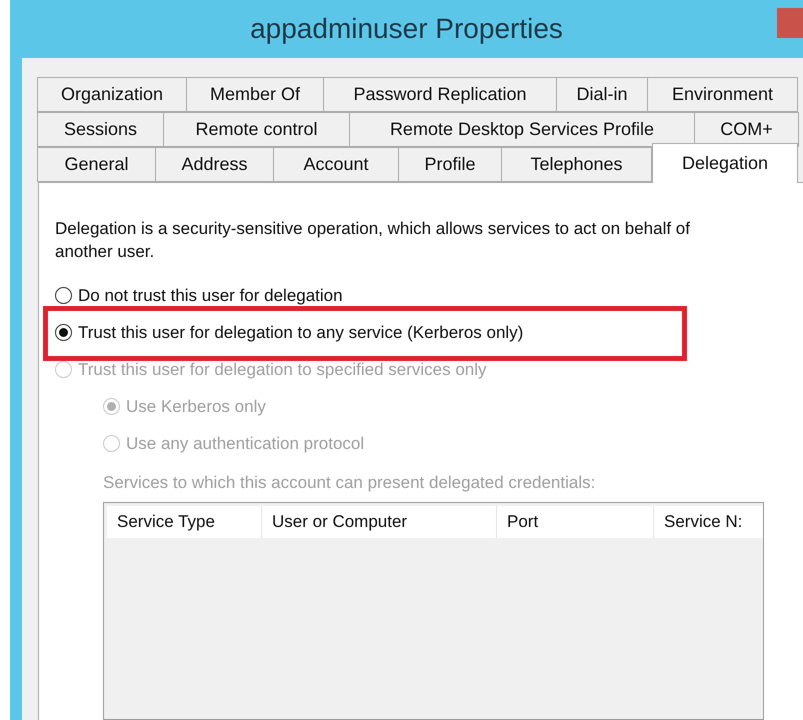 This screenshot has height=720, width=803. What do you see at coordinates (336, 164) in the screenshot?
I see `tab: Account` at bounding box center [336, 164].